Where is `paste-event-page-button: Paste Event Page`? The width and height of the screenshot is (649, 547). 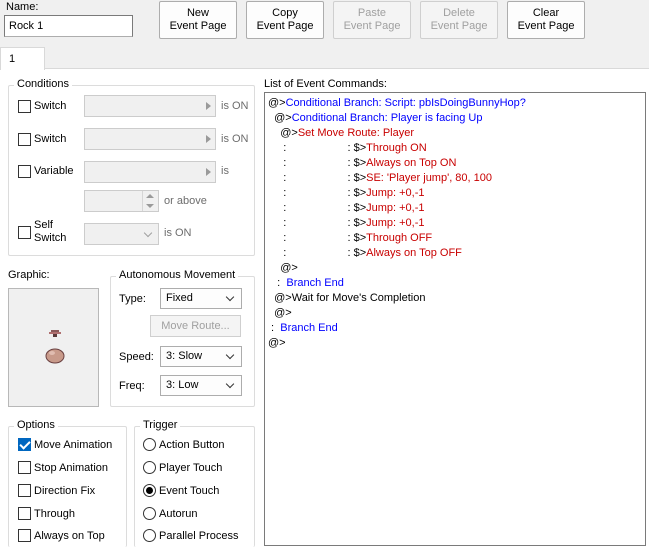 paste-event-page-button: Paste Event Page is located at coordinates (372, 20).